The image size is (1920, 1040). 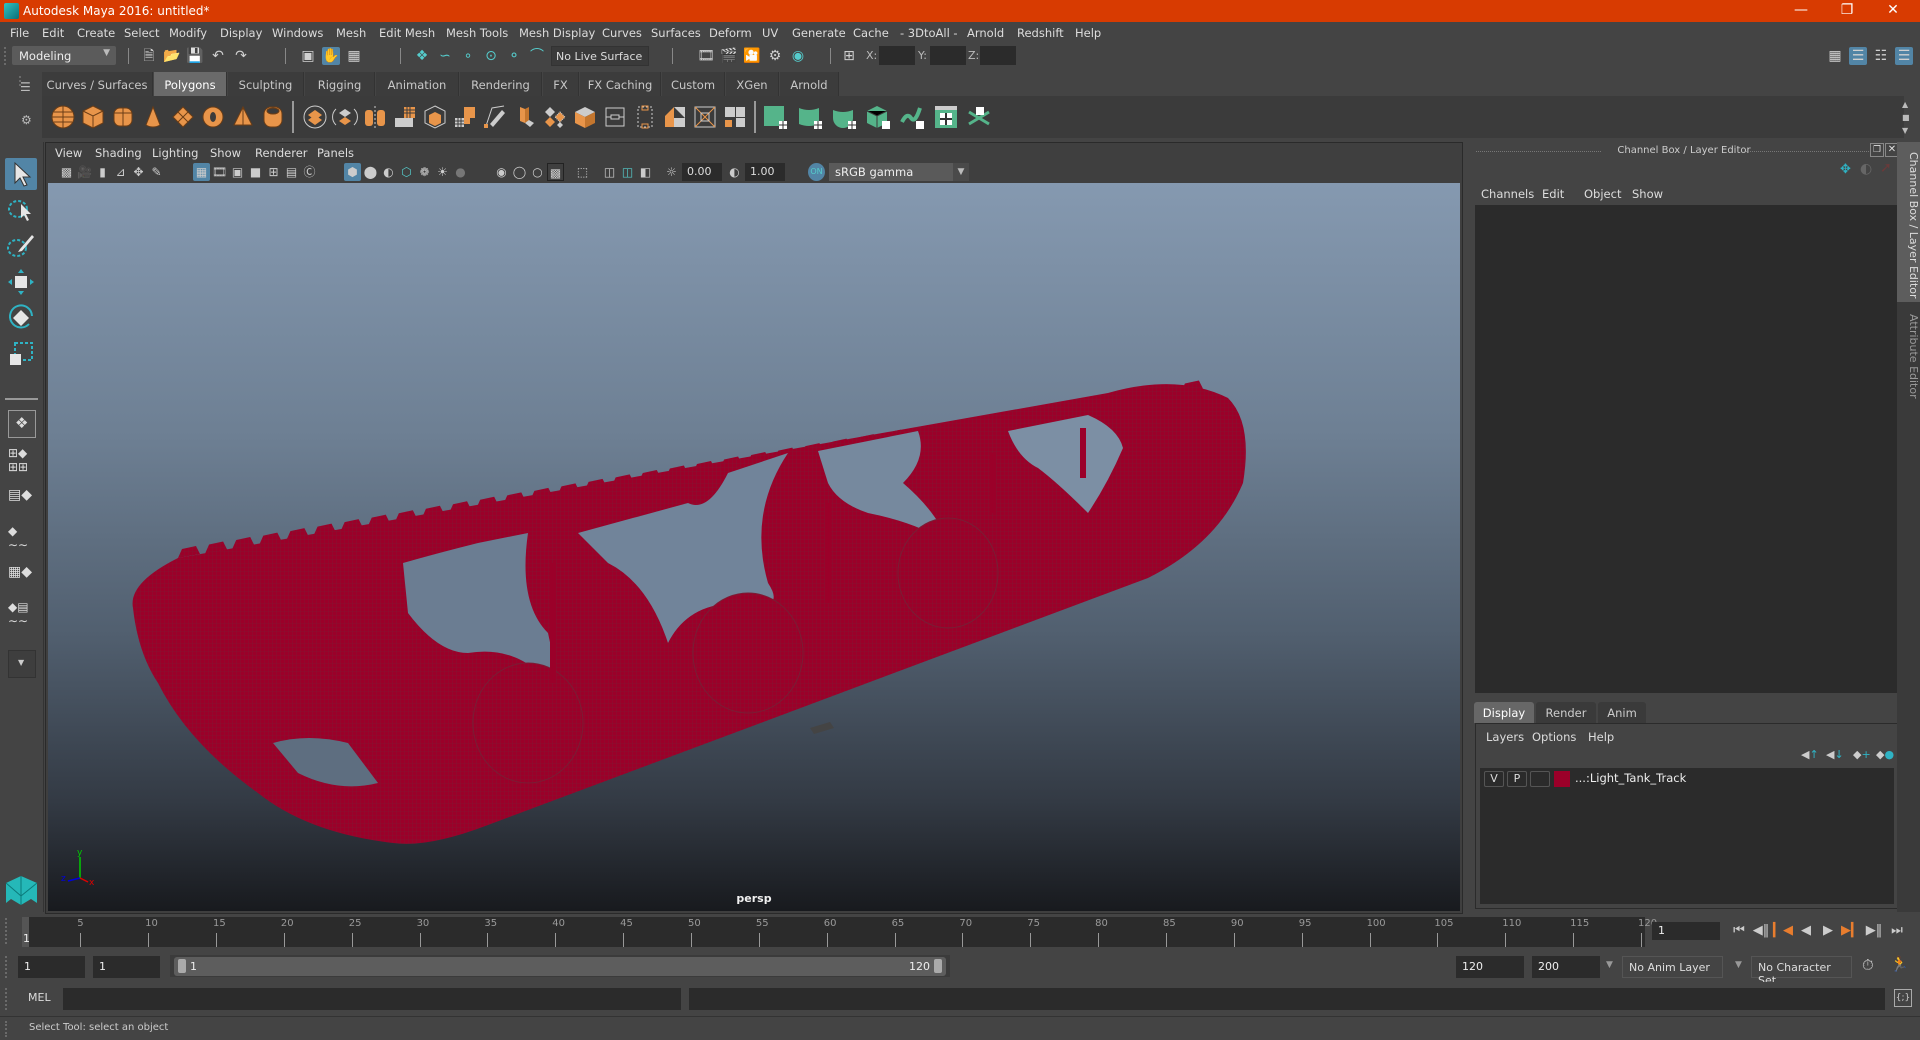 I want to click on auto-key-icon: ⏱, so click(x=1868, y=965).